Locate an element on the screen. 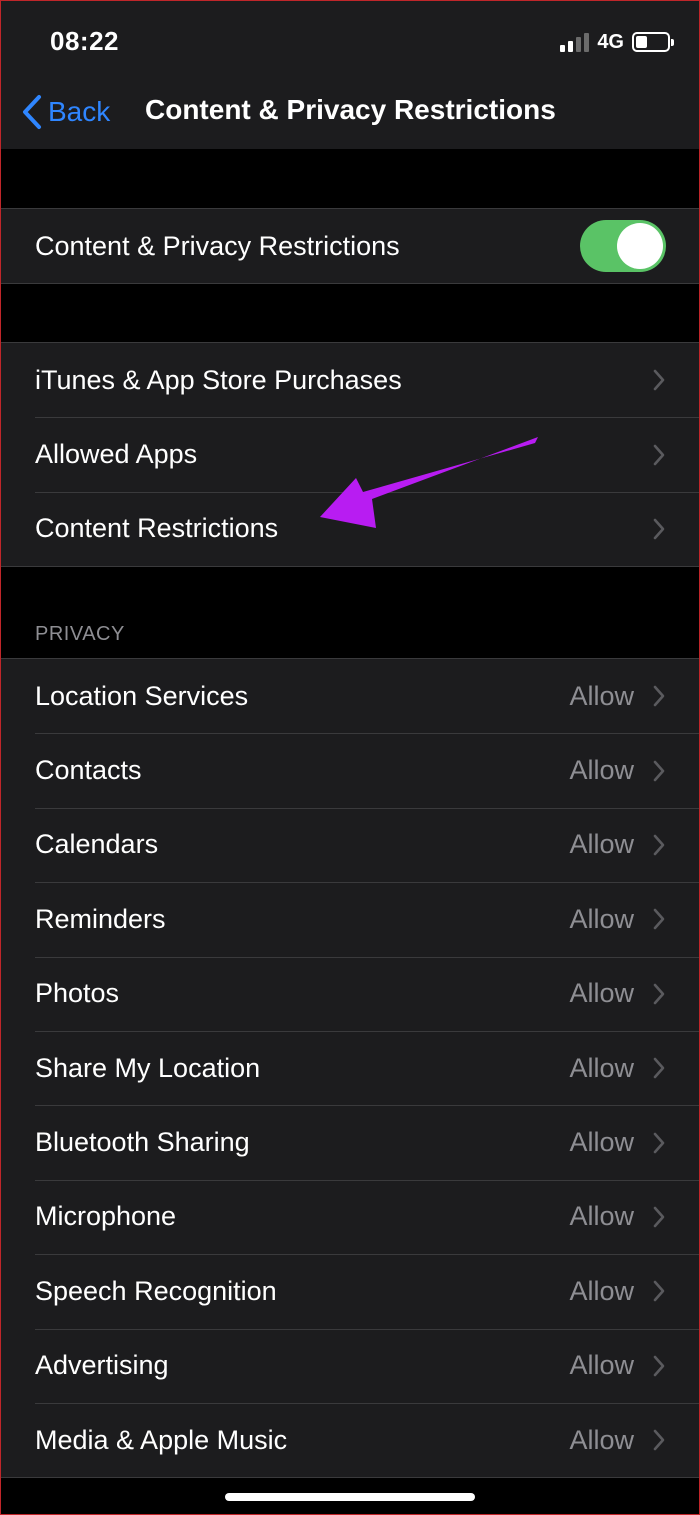 The width and height of the screenshot is (700, 1515). home-indicator is located at coordinates (350, 1497).